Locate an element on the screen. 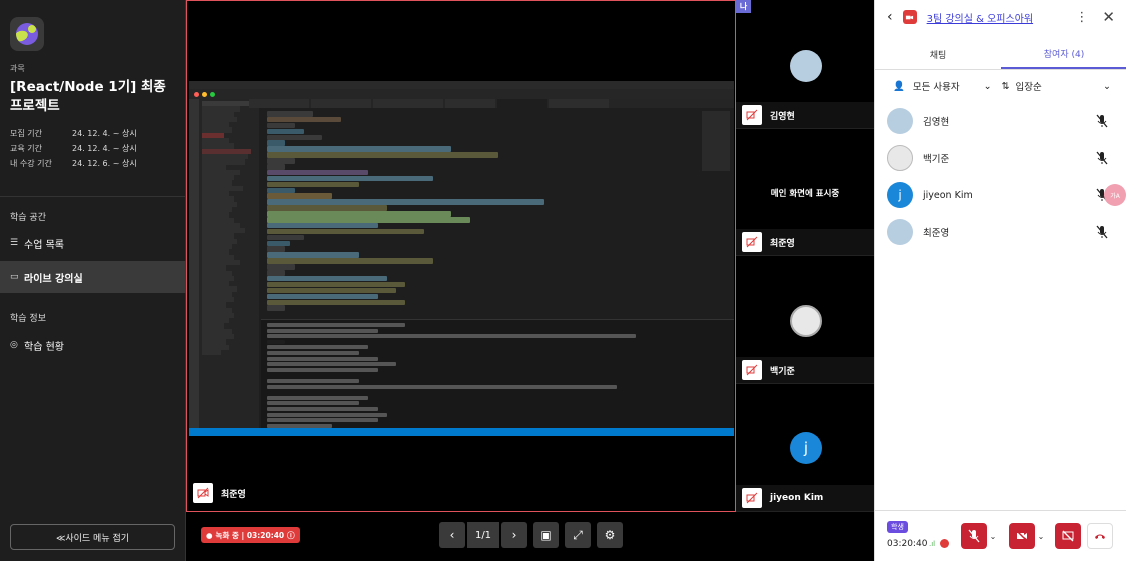 This screenshot has width=1126, height=561. camera-control: ⌄ is located at coordinates (1028, 536).